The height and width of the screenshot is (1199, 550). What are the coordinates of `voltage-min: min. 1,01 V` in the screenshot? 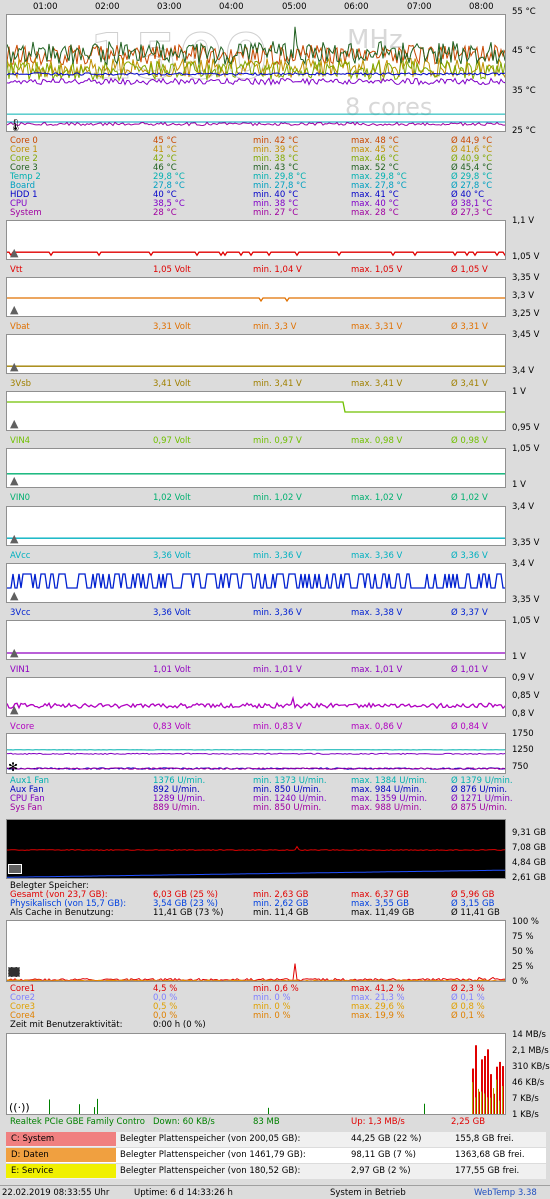 It's located at (277, 670).